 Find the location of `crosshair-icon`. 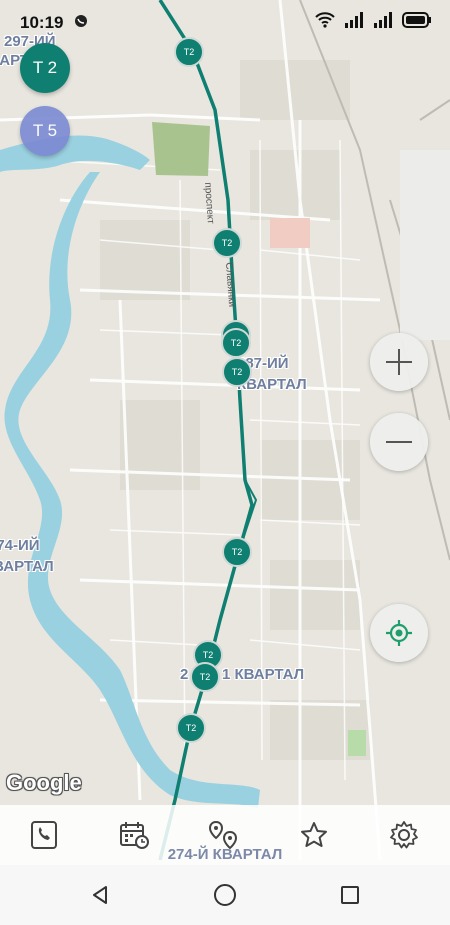

crosshair-icon is located at coordinates (399, 633).